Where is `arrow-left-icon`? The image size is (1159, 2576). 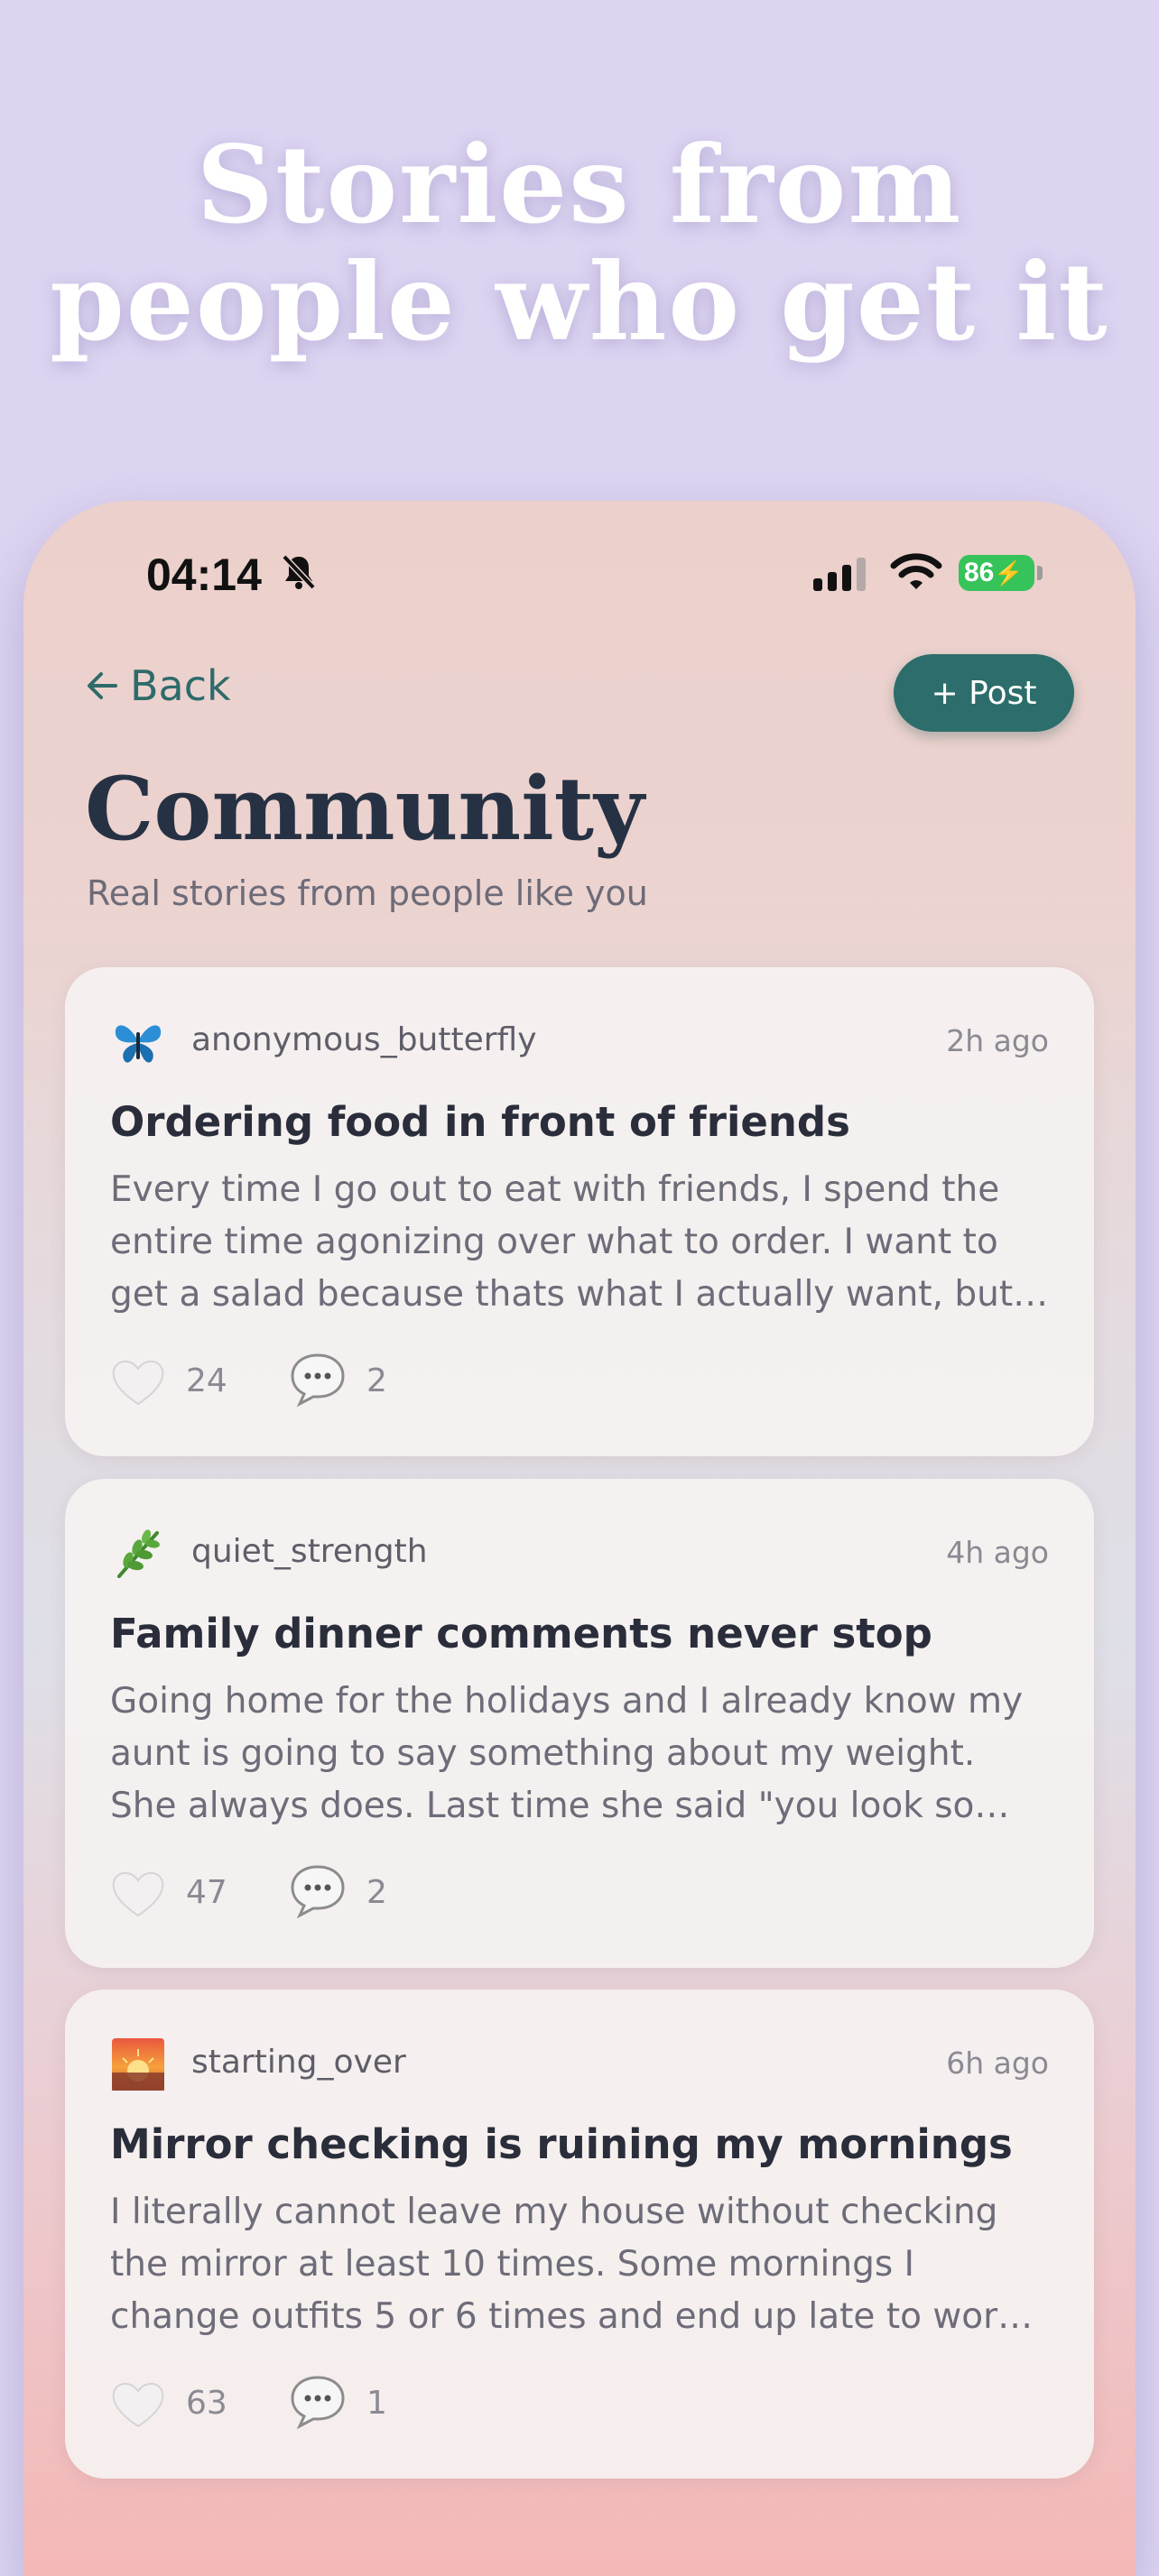
arrow-left-icon is located at coordinates (102, 685).